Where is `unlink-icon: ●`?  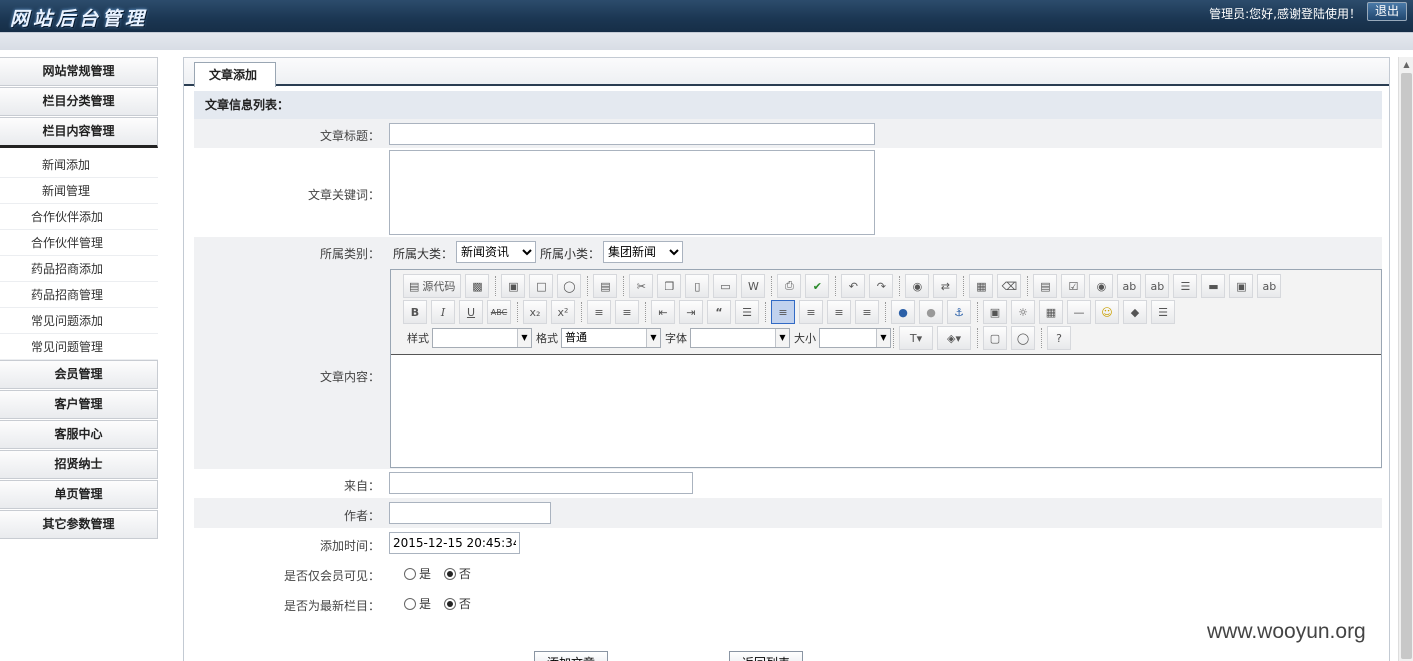
unlink-icon: ● is located at coordinates (931, 312).